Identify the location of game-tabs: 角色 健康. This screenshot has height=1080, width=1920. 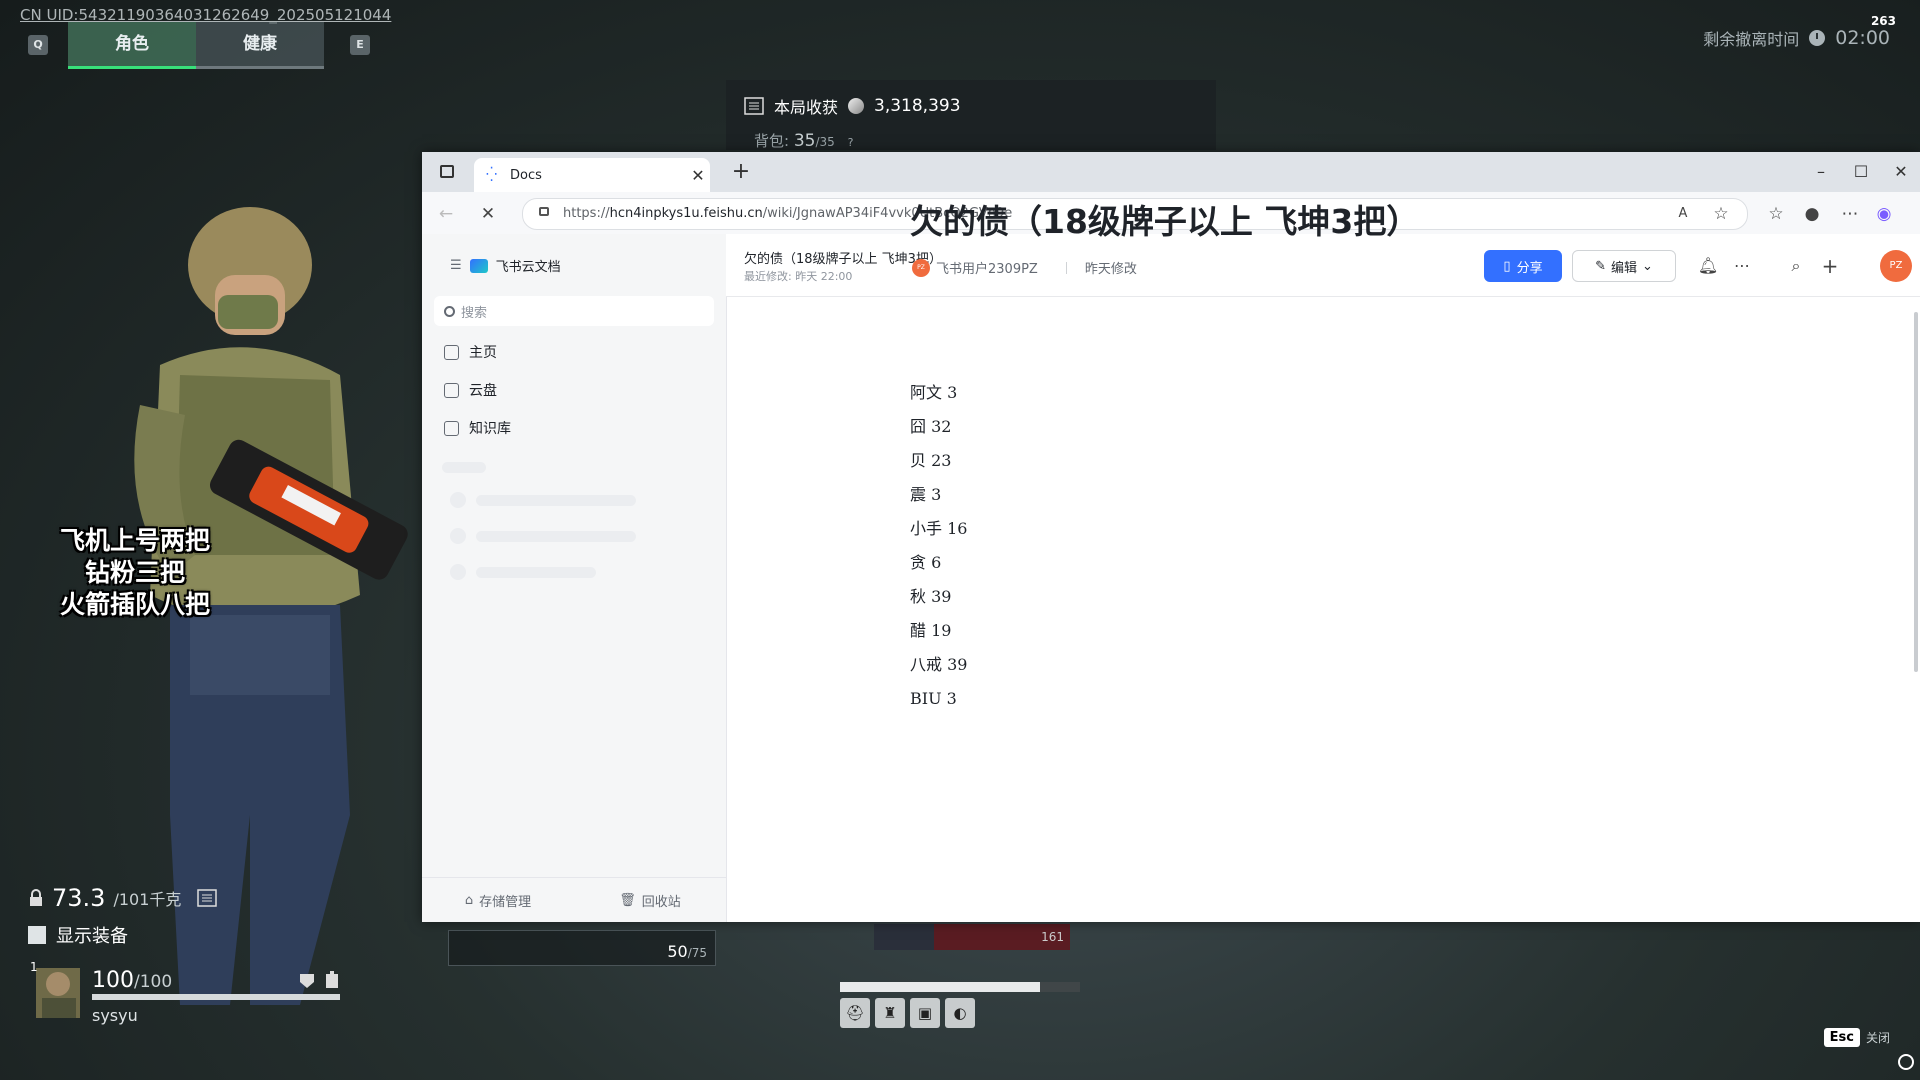
(196, 45).